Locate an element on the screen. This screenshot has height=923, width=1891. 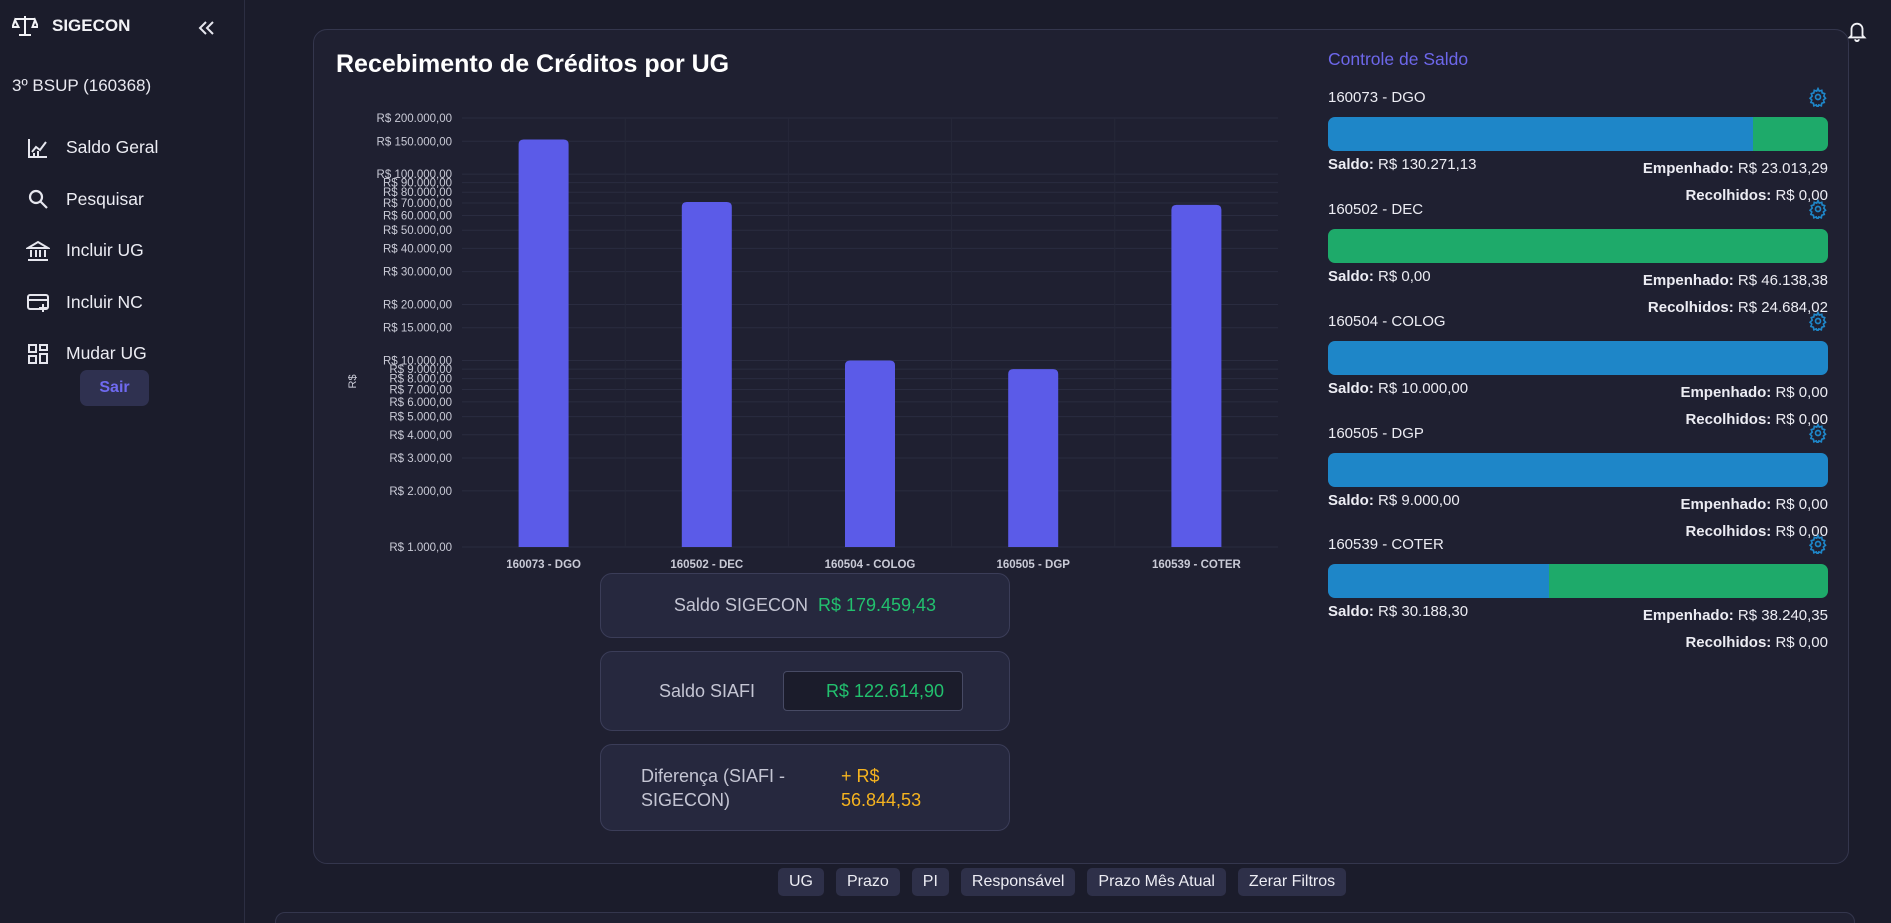
bell-icon is located at coordinates (1857, 31).